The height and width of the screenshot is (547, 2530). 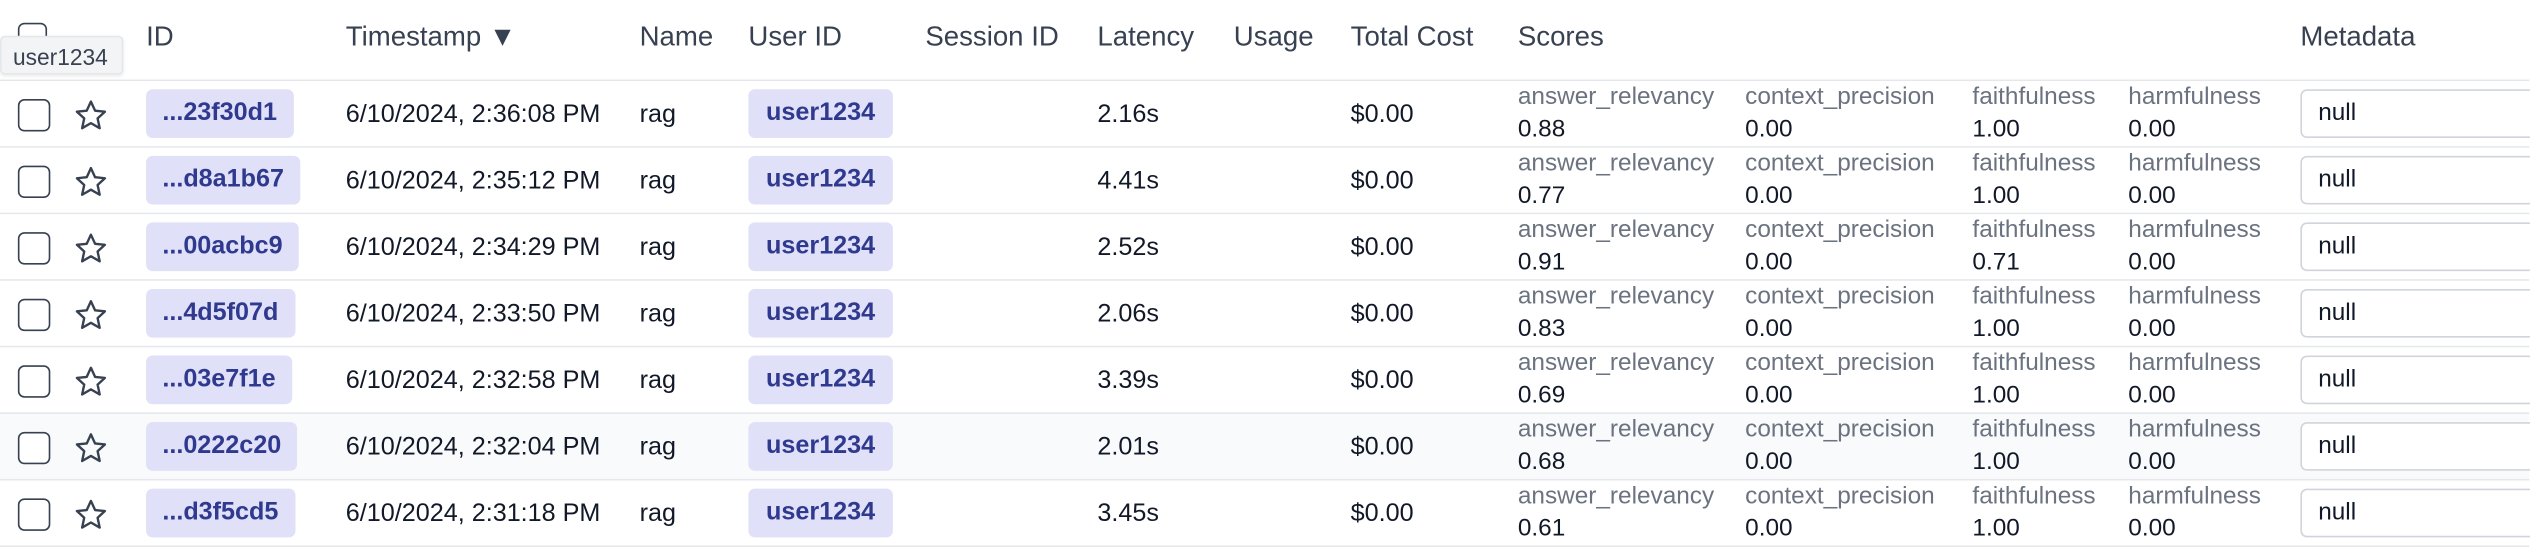 I want to click on timestamp-cell: 6/10/2024, 2:32:04 PM, so click(x=473, y=447).